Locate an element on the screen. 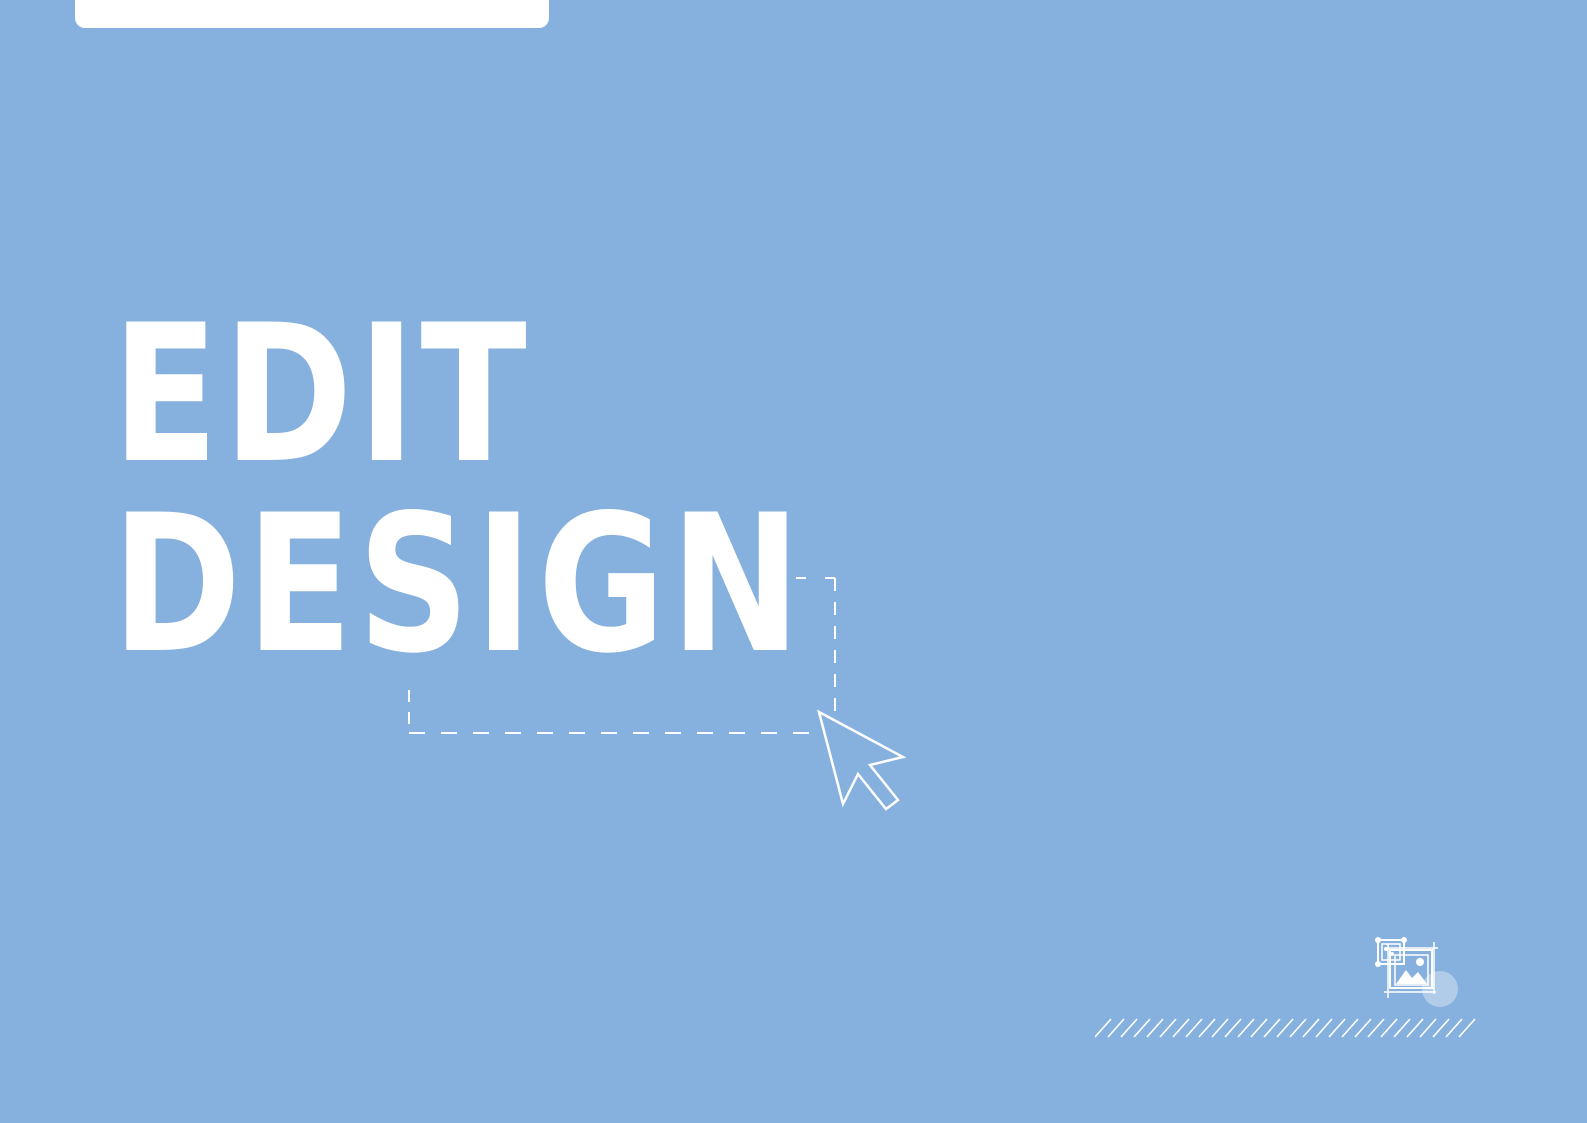 This screenshot has height=1123, width=1587. hatch-decoration is located at coordinates (1285, 1028).